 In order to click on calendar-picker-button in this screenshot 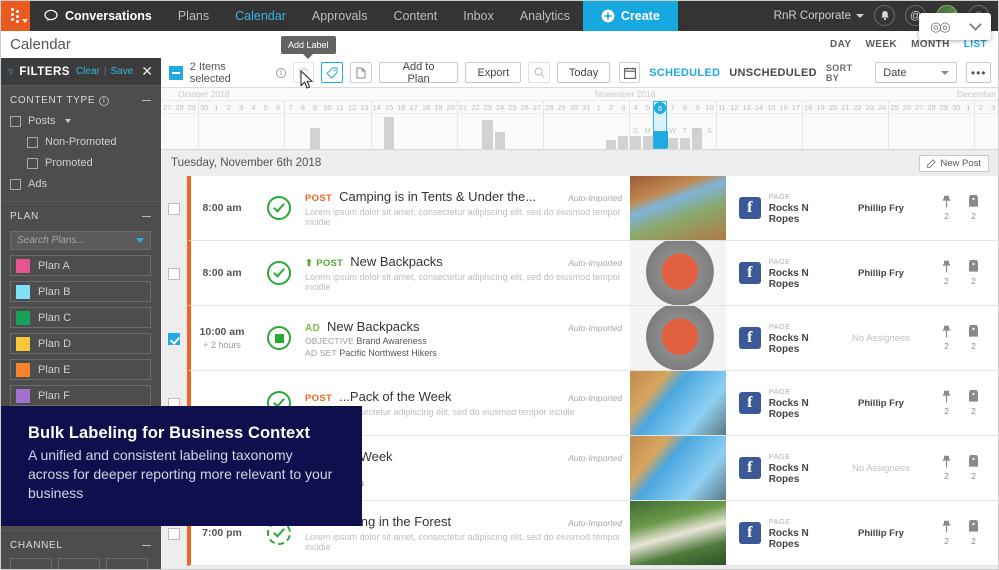, I will do `click(630, 72)`.